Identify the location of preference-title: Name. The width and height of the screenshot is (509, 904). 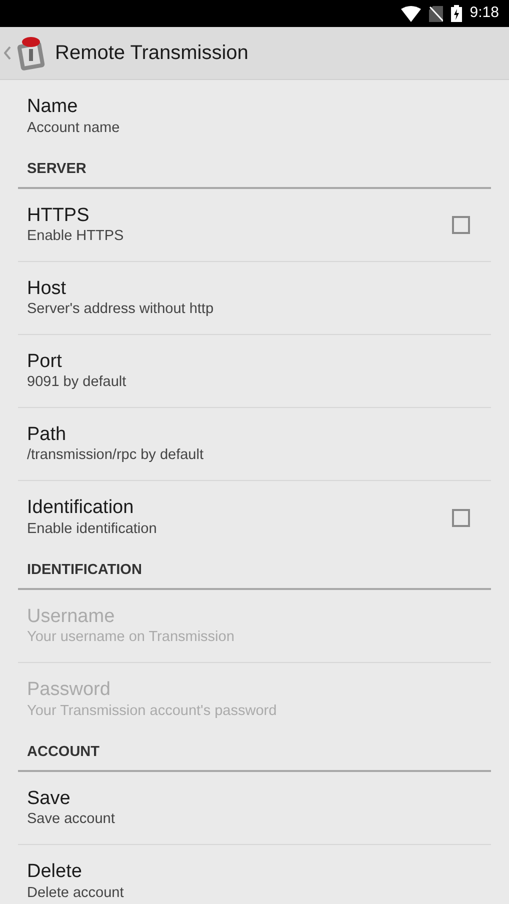
(53, 107).